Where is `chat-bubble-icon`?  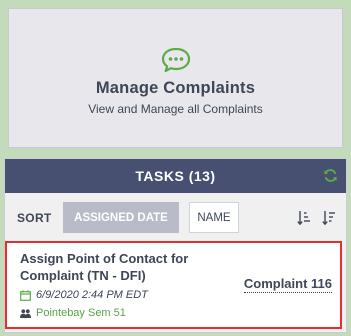 chat-bubble-icon is located at coordinates (175, 60).